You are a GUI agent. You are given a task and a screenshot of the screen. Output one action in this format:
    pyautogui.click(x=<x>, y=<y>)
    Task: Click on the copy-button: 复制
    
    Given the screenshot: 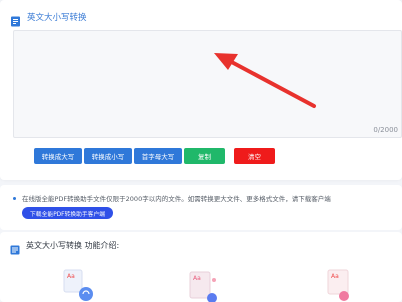 What is the action you would take?
    pyautogui.click(x=204, y=156)
    